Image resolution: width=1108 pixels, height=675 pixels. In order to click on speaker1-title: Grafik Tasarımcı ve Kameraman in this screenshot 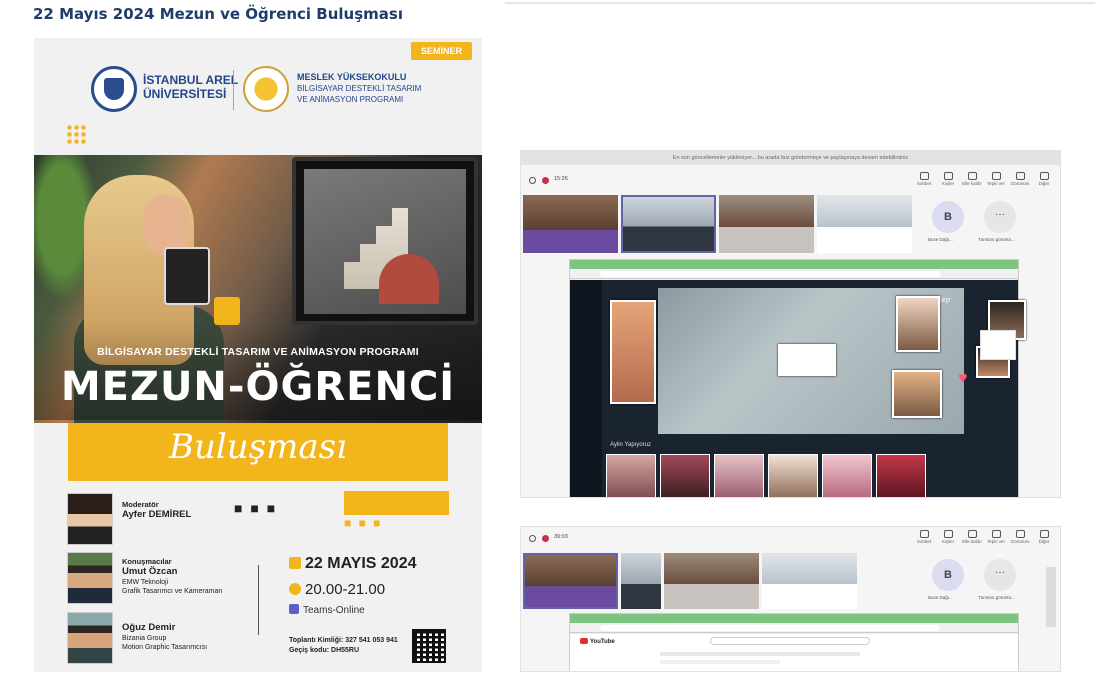, I will do `click(172, 591)`.